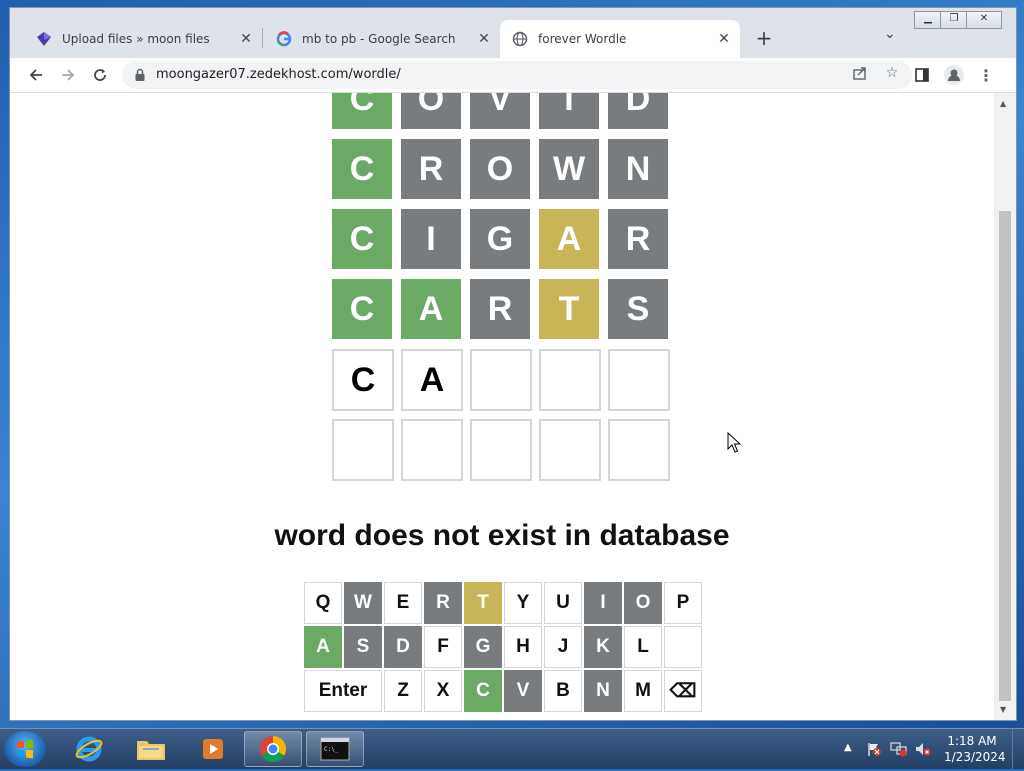 The image size is (1024, 771). I want to click on start-button-windows-icon, so click(25, 749).